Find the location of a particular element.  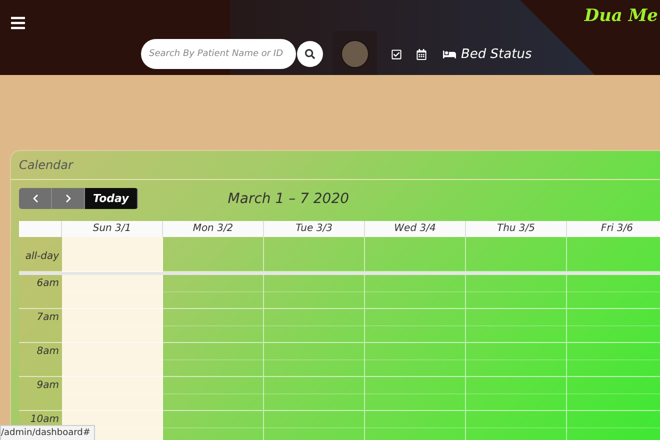

next-button is located at coordinates (68, 198).